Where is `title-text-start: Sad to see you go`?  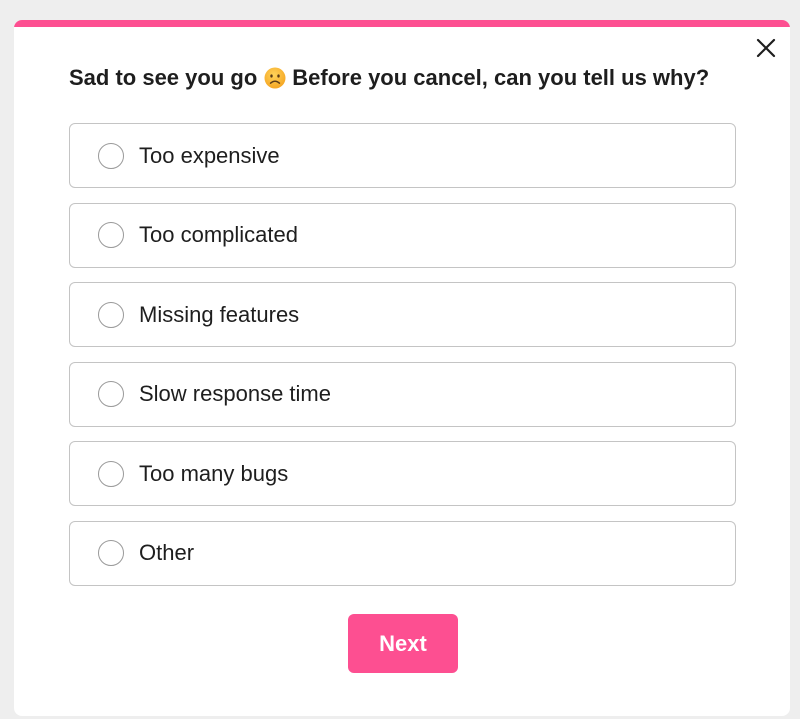 title-text-start: Sad to see you go is located at coordinates (163, 77).